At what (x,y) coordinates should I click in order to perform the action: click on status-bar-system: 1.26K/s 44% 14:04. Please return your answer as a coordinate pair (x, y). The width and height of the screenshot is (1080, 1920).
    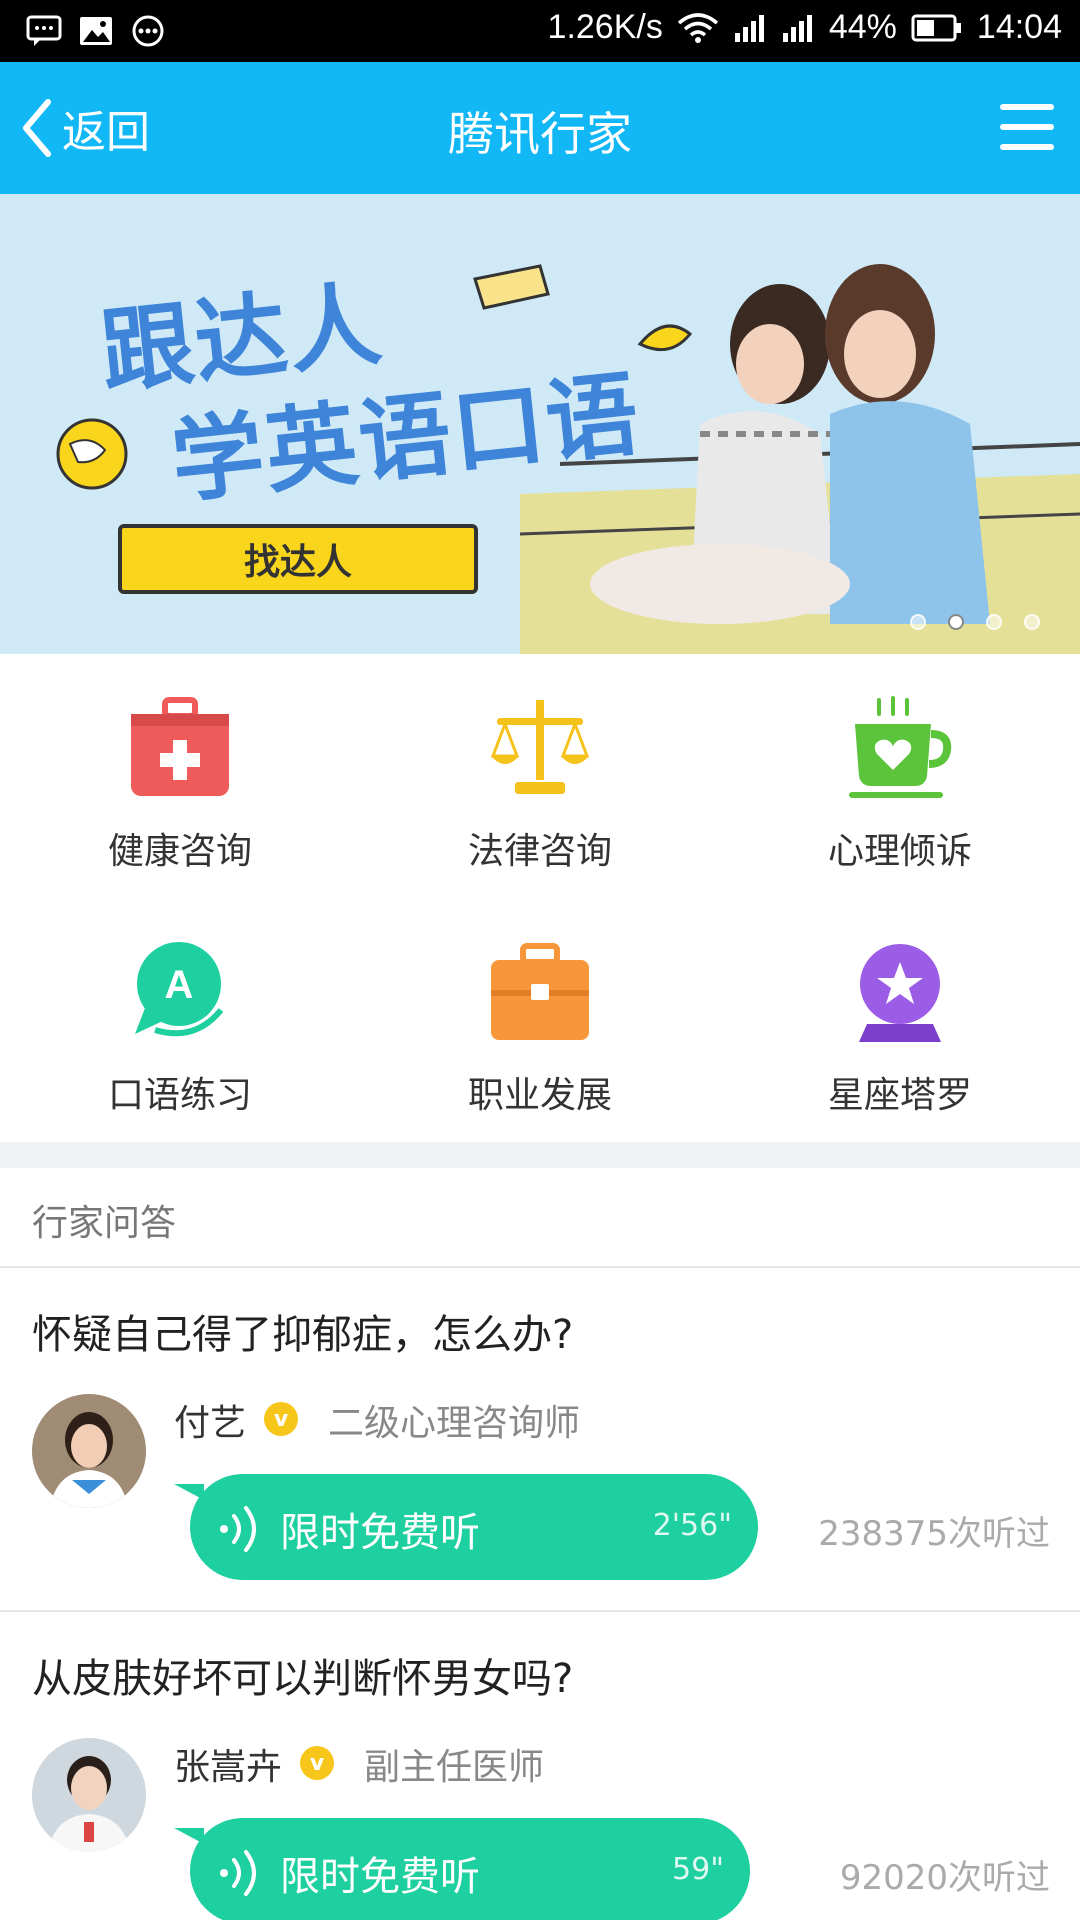
    Looking at the image, I should click on (805, 27).